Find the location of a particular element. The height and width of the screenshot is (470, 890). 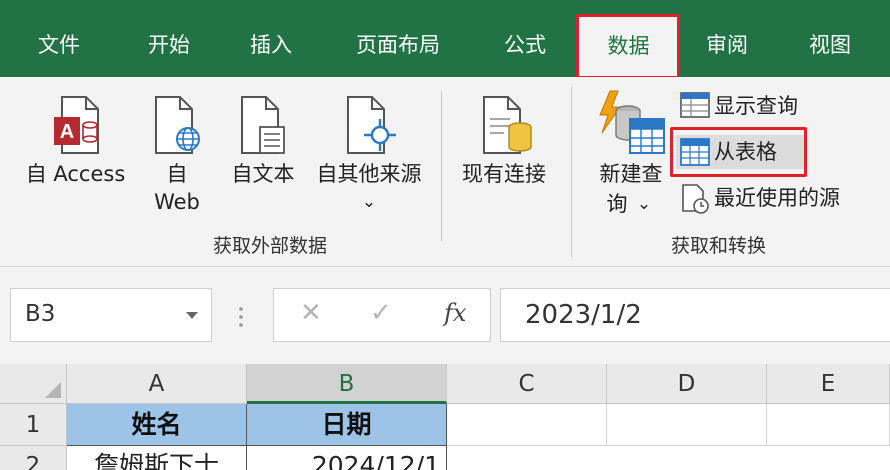

formula-input: 2023/1/2 is located at coordinates (695, 315).